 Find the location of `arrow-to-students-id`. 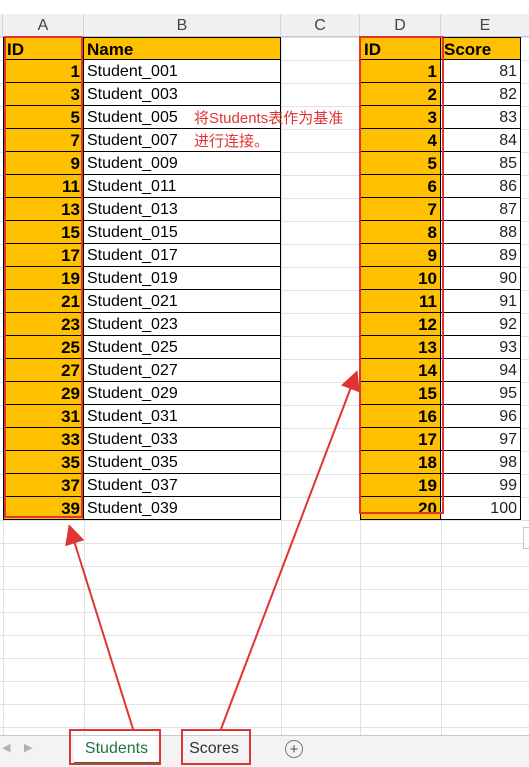

arrow-to-students-id is located at coordinates (99, 627).